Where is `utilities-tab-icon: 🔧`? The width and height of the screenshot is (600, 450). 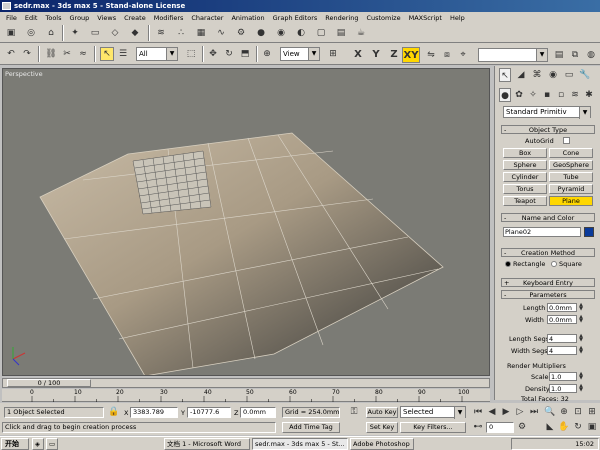
utilities-tab-icon: 🔧 is located at coordinates (585, 75).